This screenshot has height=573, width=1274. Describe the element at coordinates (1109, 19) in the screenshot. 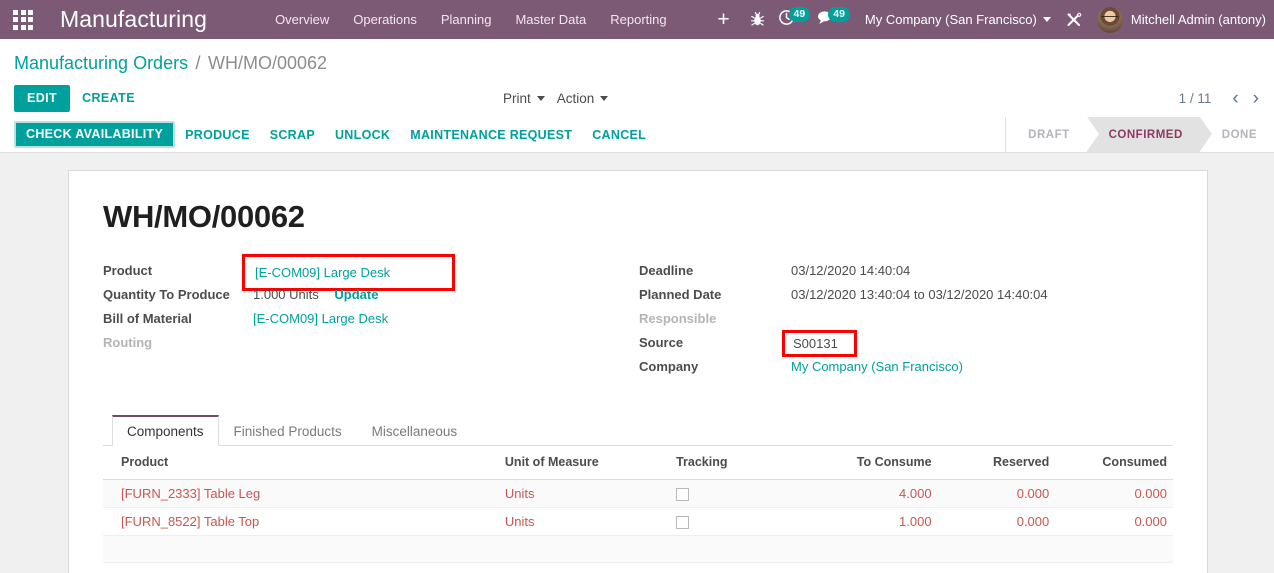

I see `avatar` at that location.